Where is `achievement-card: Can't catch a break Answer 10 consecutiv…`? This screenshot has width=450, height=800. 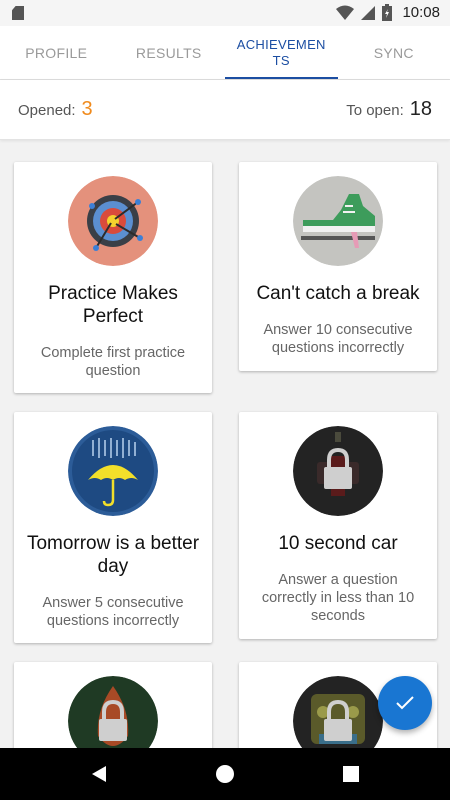
achievement-card: Can't catch a break Answer 10 consecutiv… is located at coordinates (338, 266).